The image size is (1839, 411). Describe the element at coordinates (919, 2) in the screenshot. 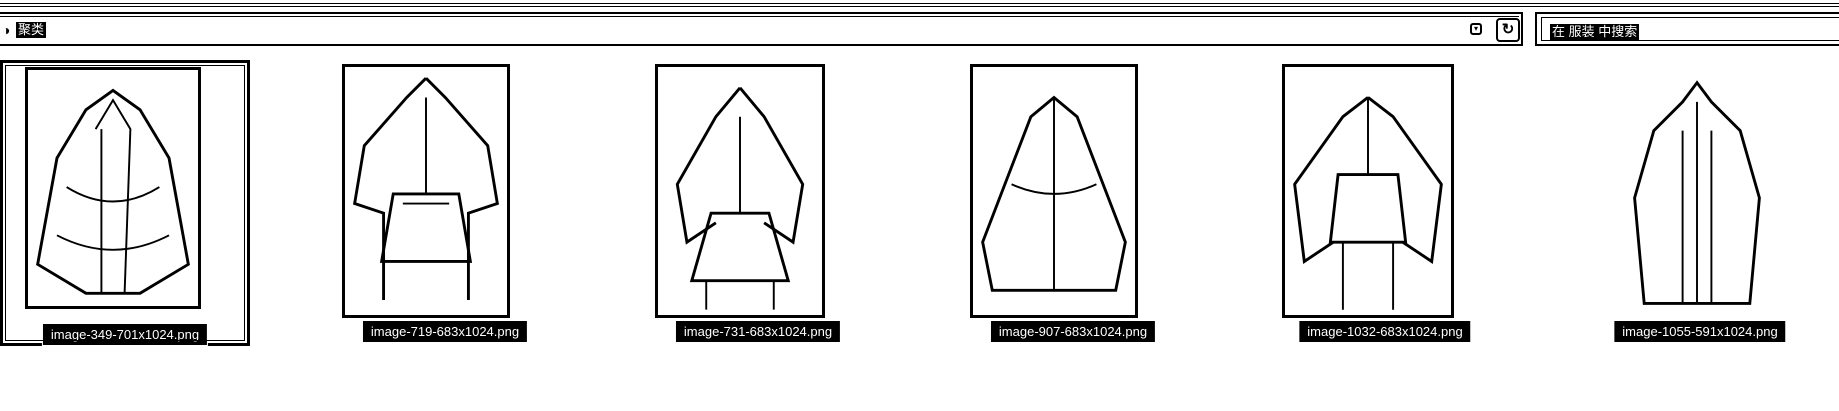

I see `window-top-edge` at that location.